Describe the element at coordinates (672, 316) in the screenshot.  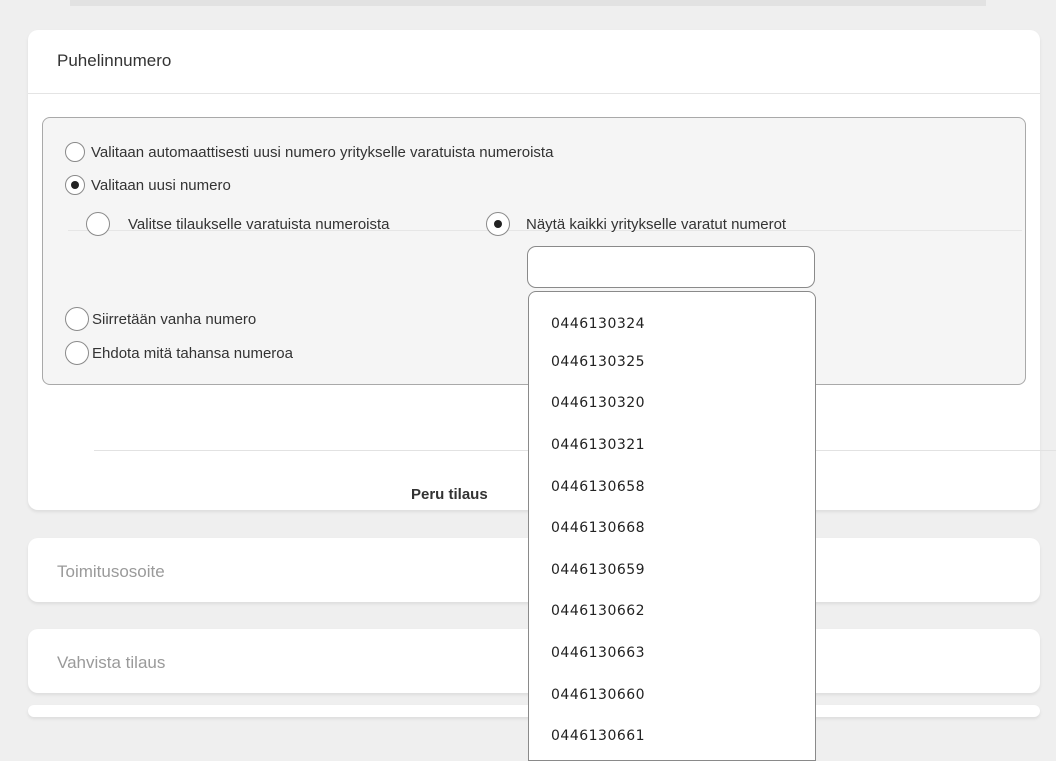
I see `dropdown-item: 0446130324` at that location.